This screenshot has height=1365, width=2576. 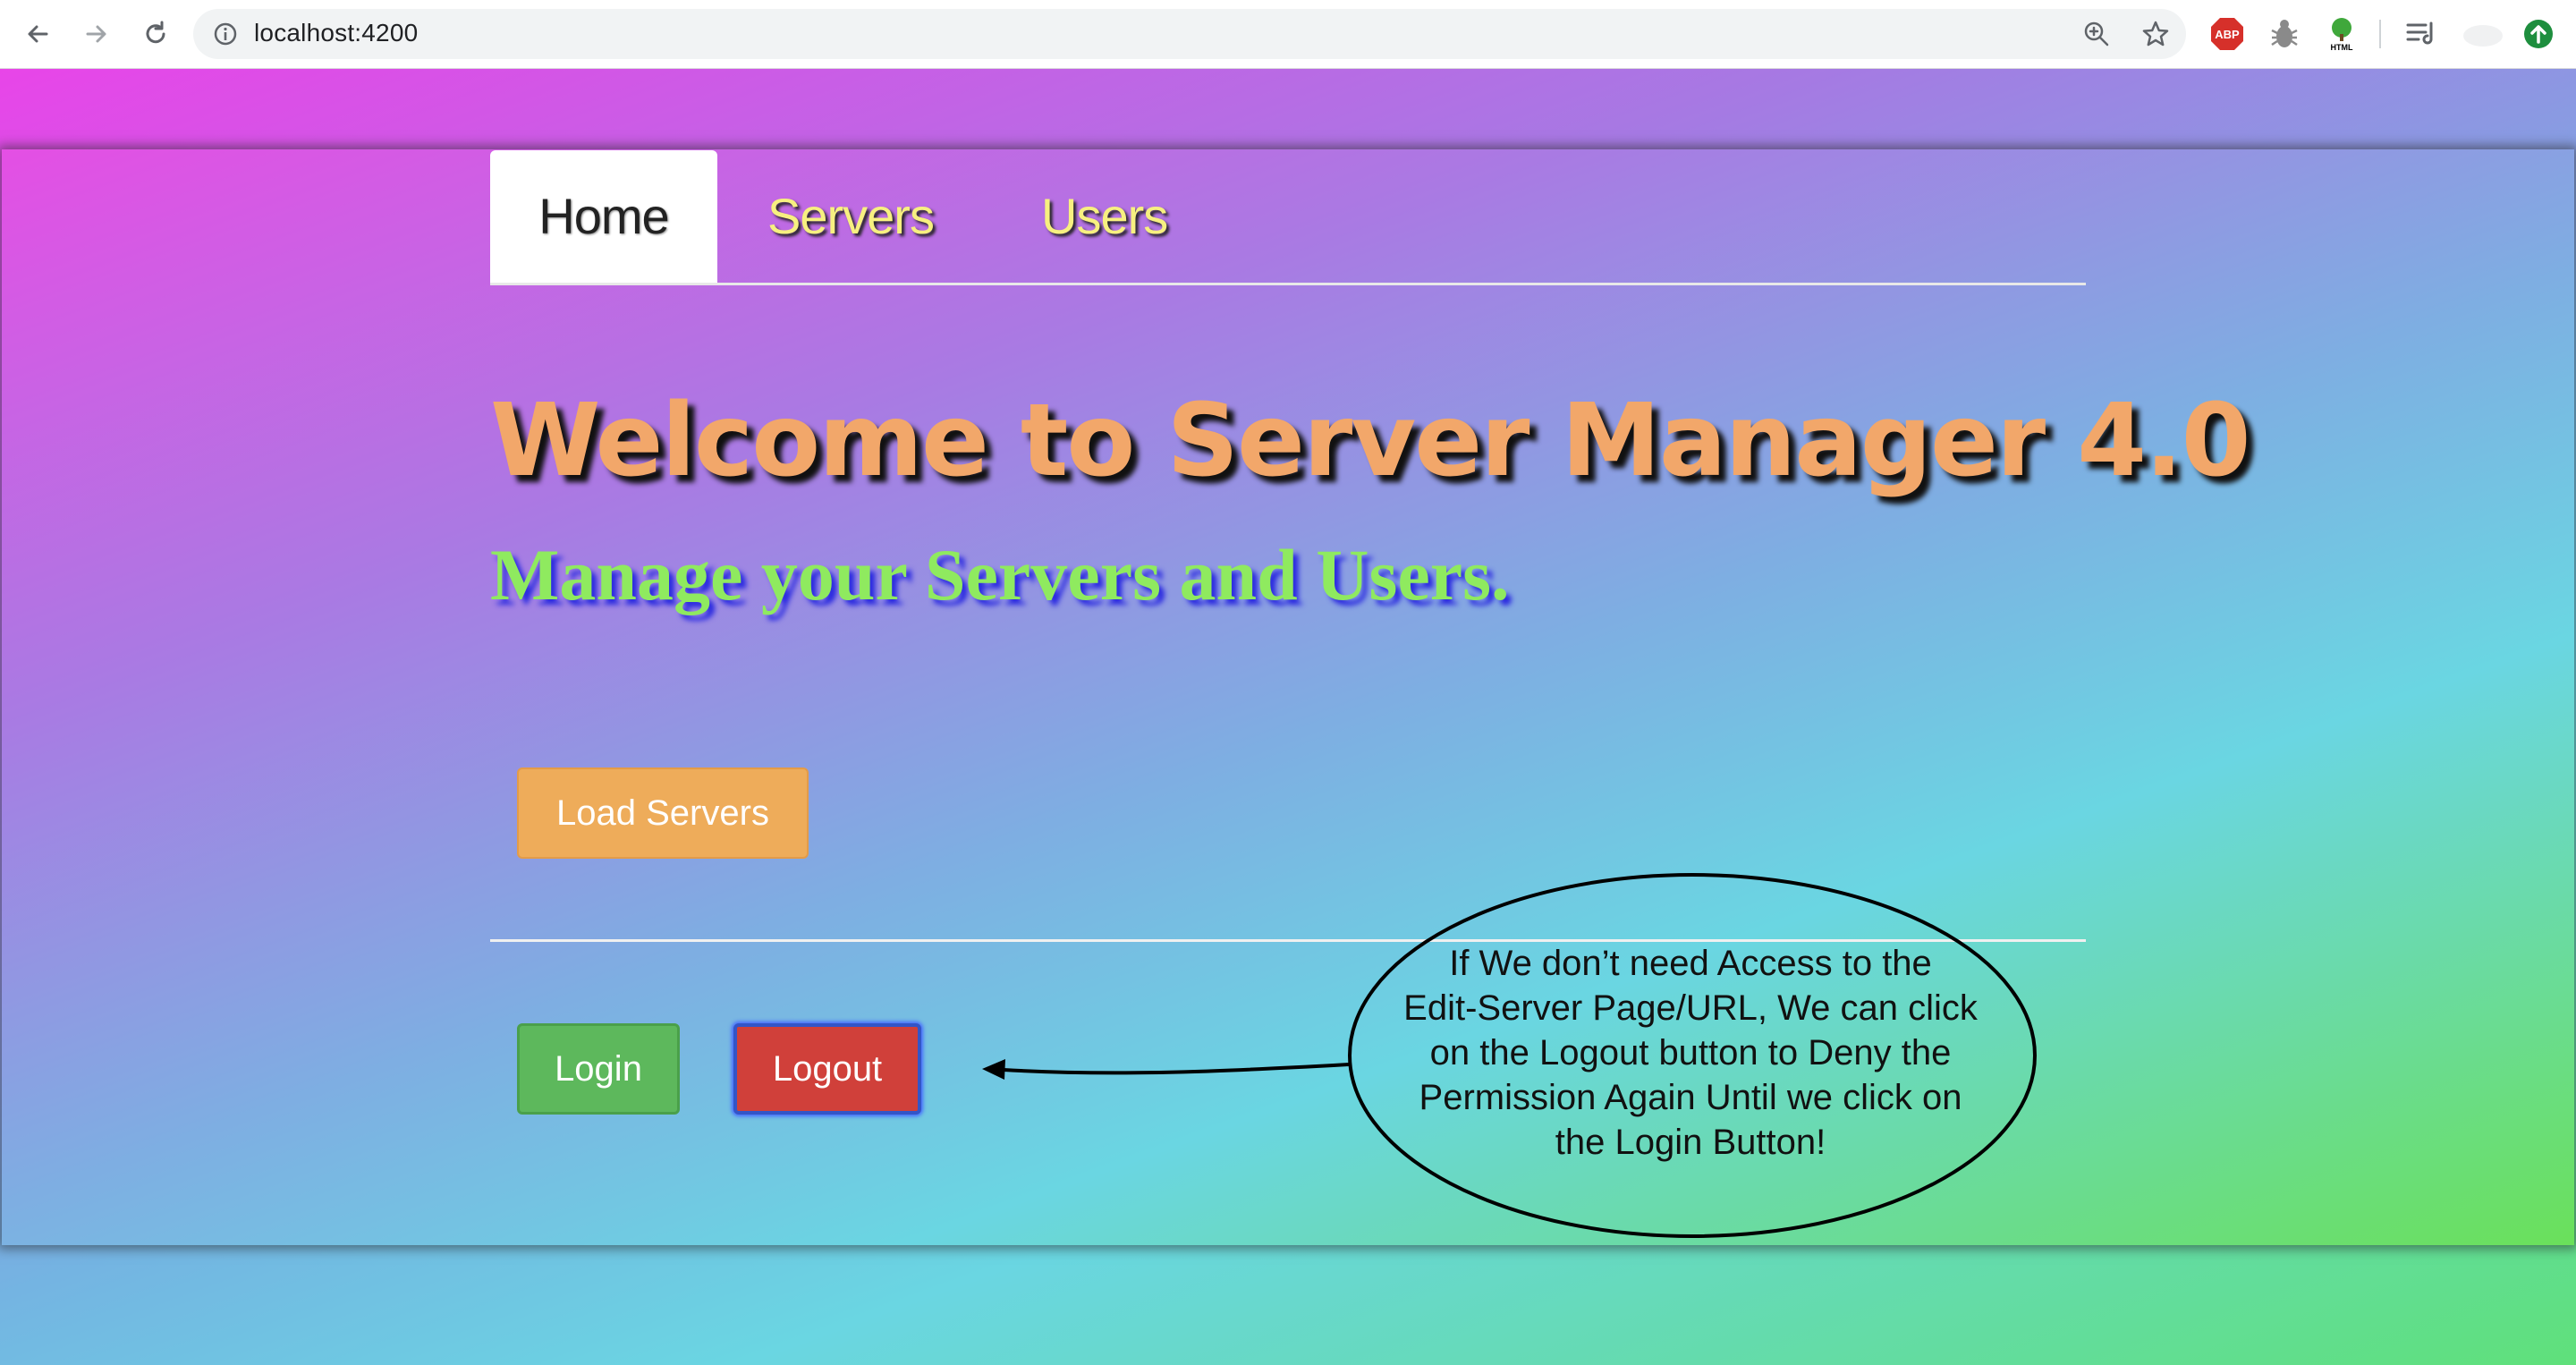 What do you see at coordinates (1690, 1008) in the screenshot?
I see `annotation-line: Edit-Server Page/URL, We can click` at bounding box center [1690, 1008].